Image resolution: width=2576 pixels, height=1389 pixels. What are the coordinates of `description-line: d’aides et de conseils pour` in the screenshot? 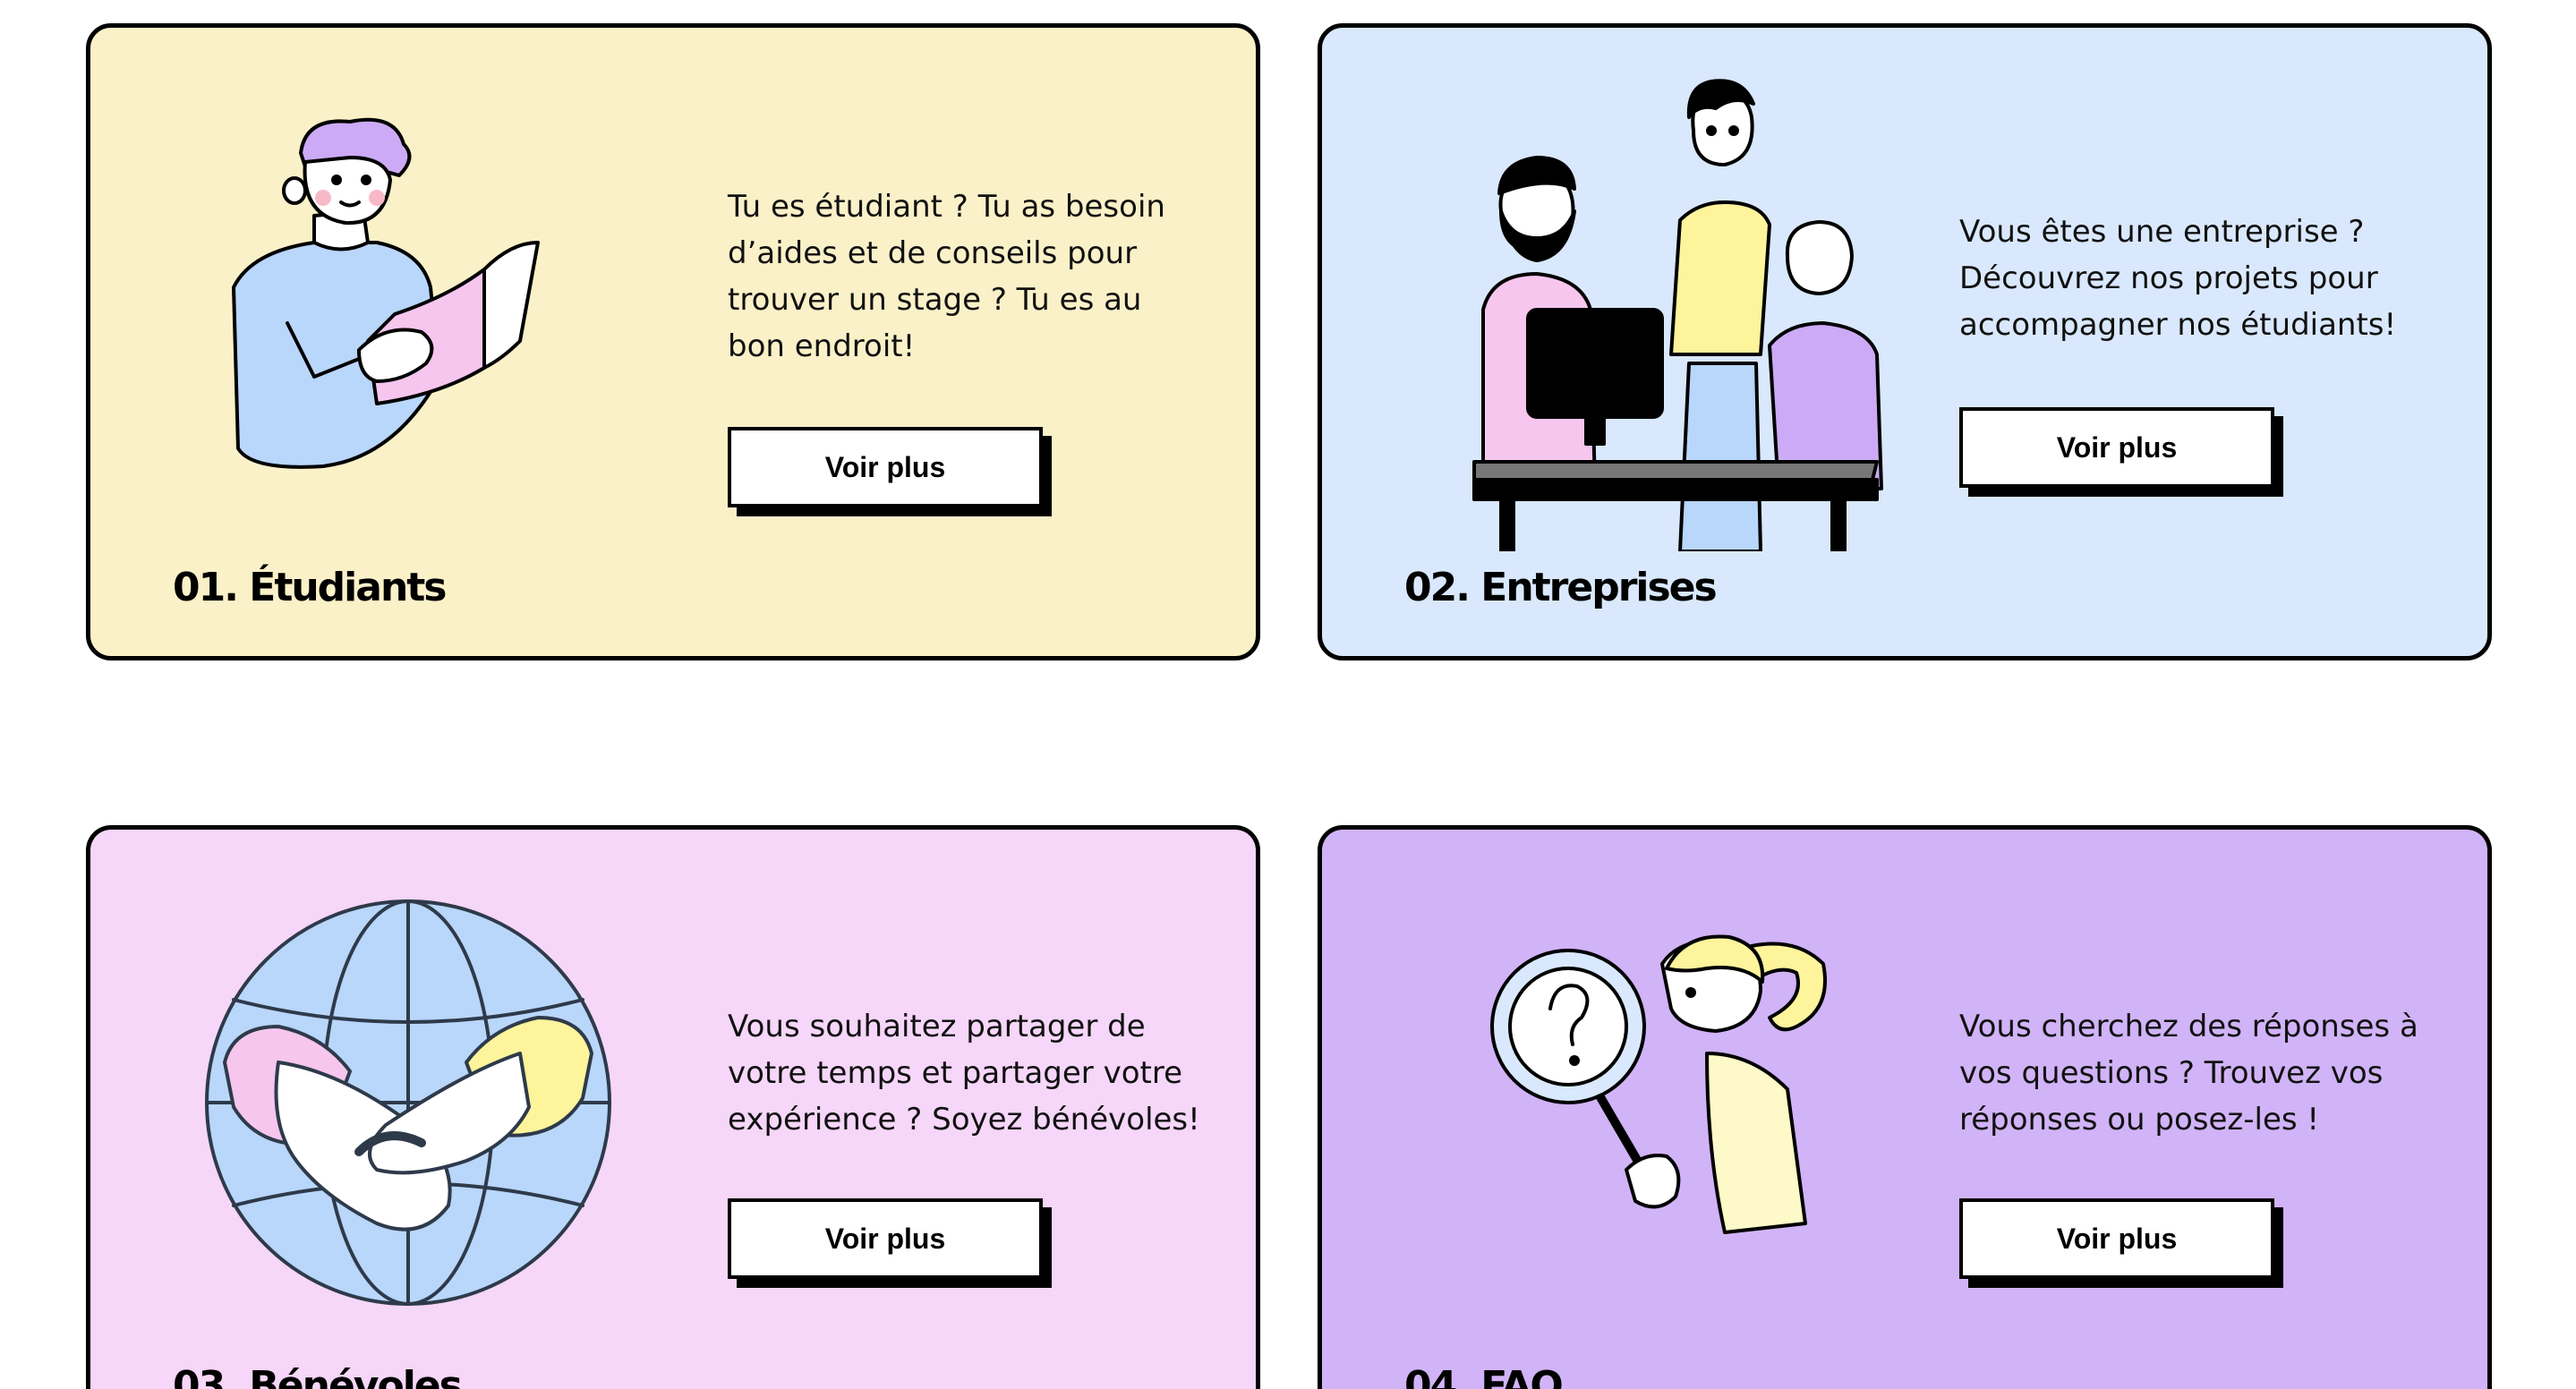 It's located at (933, 253).